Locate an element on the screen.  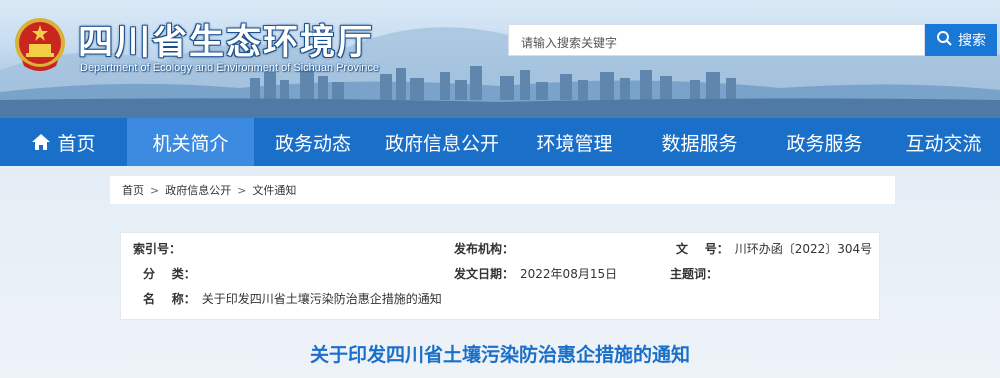
search-button: 搜索 is located at coordinates (961, 40).